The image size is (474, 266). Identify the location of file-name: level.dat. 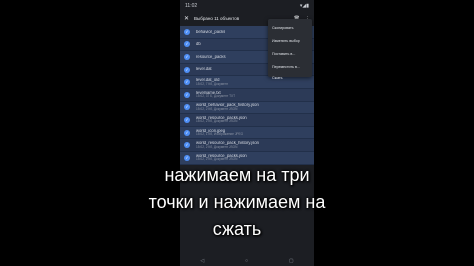
(204, 69).